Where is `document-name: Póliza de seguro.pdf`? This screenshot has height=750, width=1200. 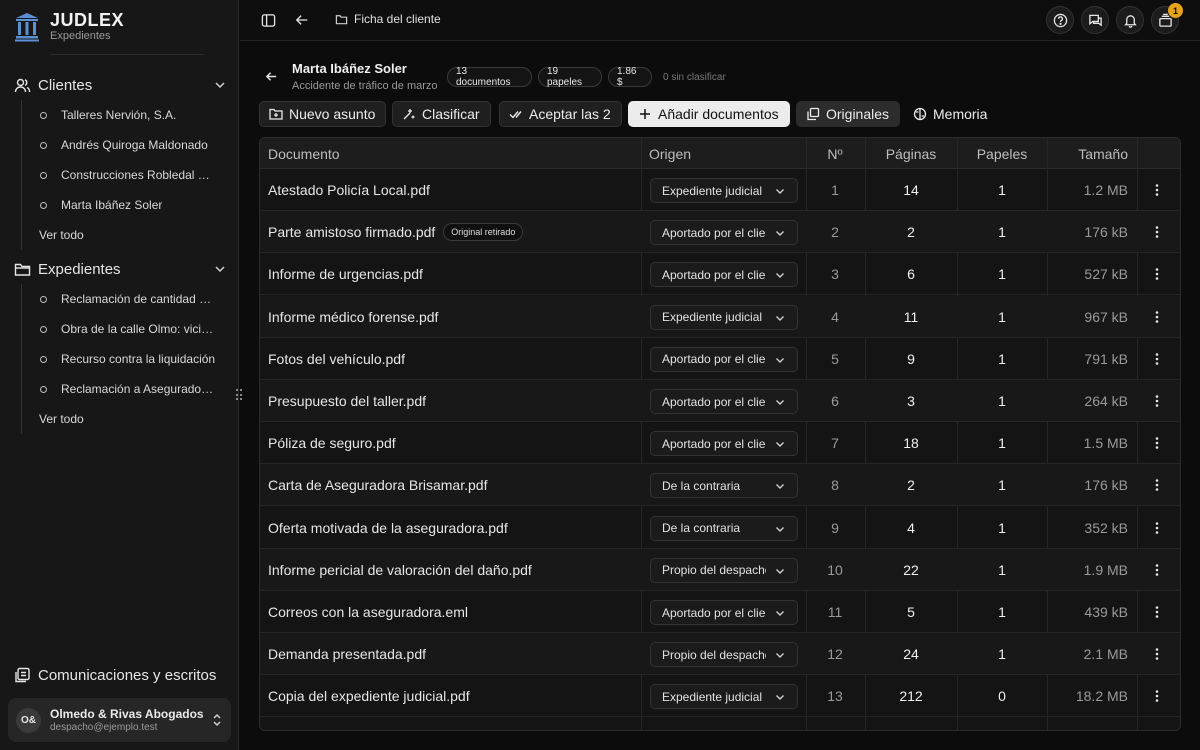
document-name: Póliza de seguro.pdf is located at coordinates (332, 443).